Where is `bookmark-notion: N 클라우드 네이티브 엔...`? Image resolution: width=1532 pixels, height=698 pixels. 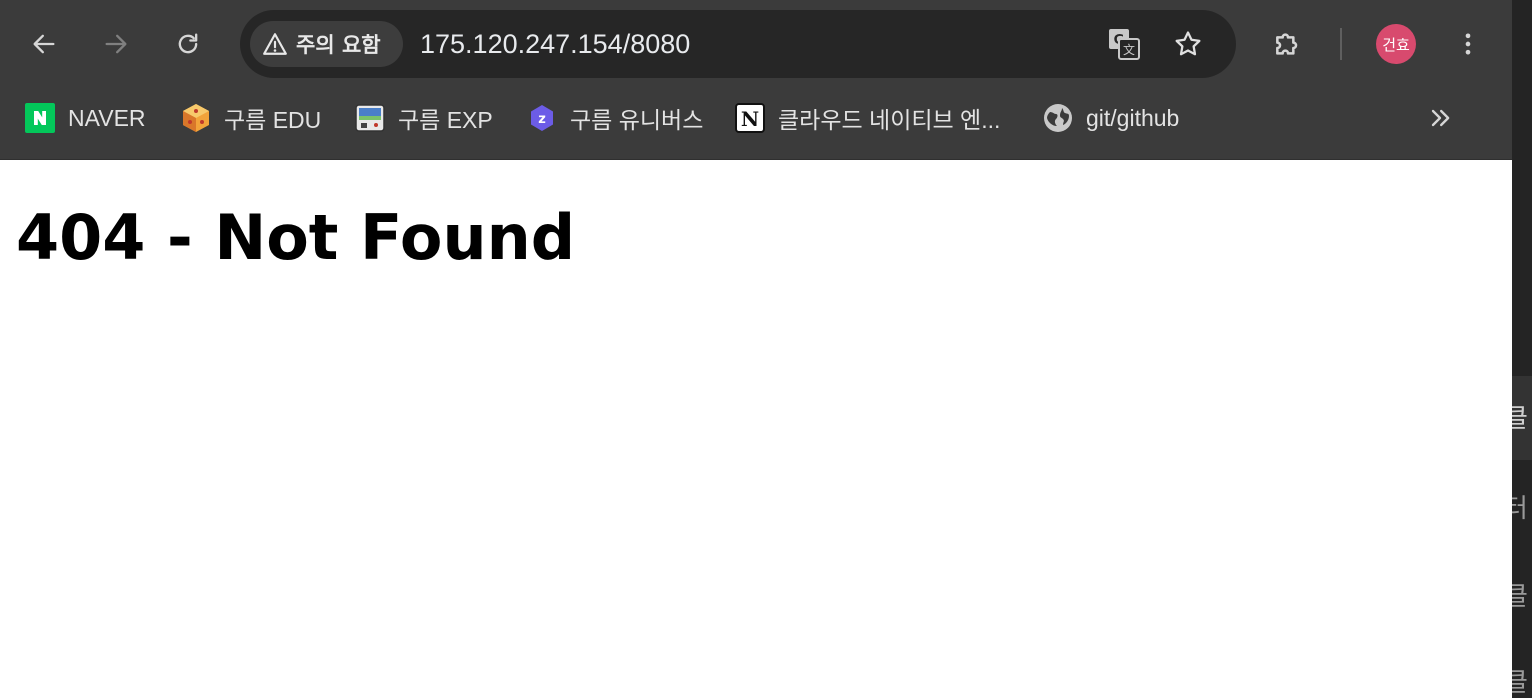
bookmark-notion: N 클라우드 네이티브 엔... is located at coordinates (867, 118).